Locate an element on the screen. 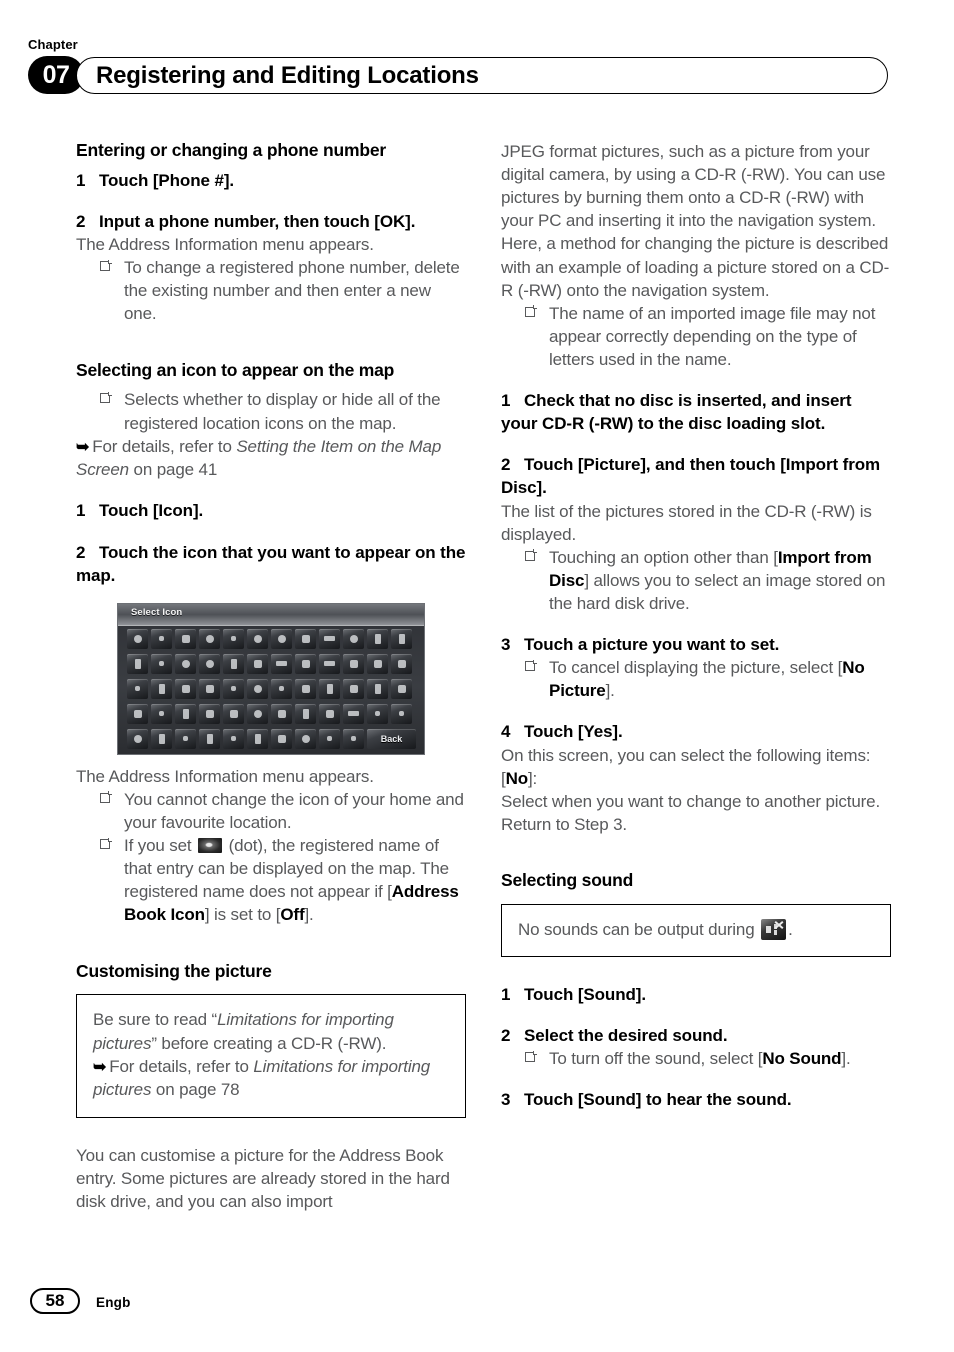 The height and width of the screenshot is (1352, 954). step-sound-3: 3 Touch [Sound] to hear the sound. is located at coordinates (696, 1099).